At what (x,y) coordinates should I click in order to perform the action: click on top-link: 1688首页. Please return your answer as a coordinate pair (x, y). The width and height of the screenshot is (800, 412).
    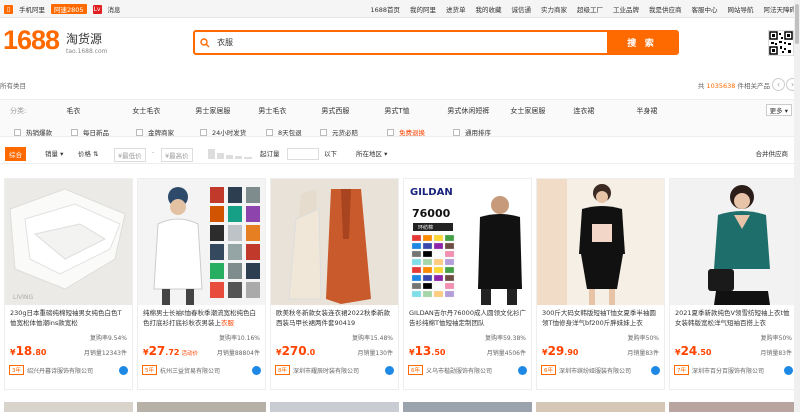
    Looking at the image, I should click on (385, 9).